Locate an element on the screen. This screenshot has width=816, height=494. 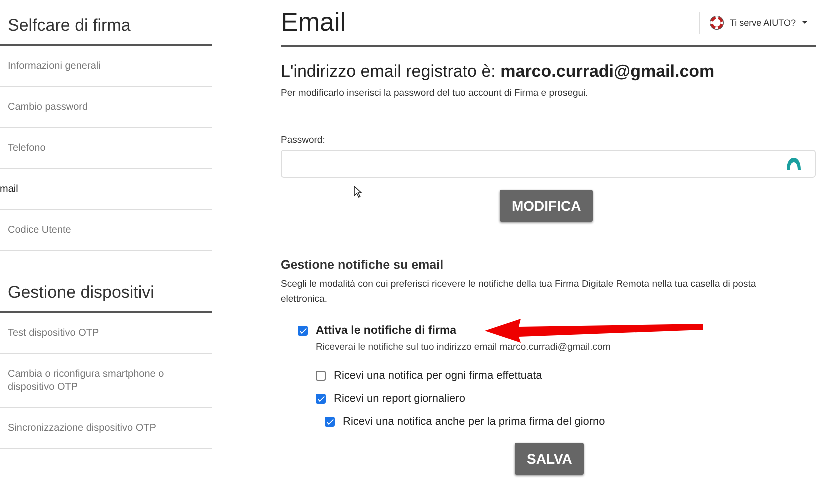
sidebar-item: Codice Utente is located at coordinates (106, 230).